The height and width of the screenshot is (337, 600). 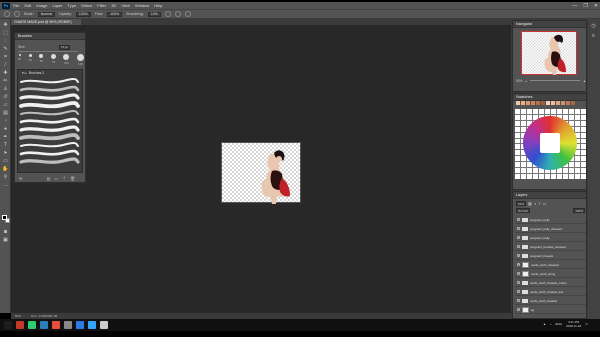 I want to click on zoom-in-icon: ▲, so click(x=584, y=81).